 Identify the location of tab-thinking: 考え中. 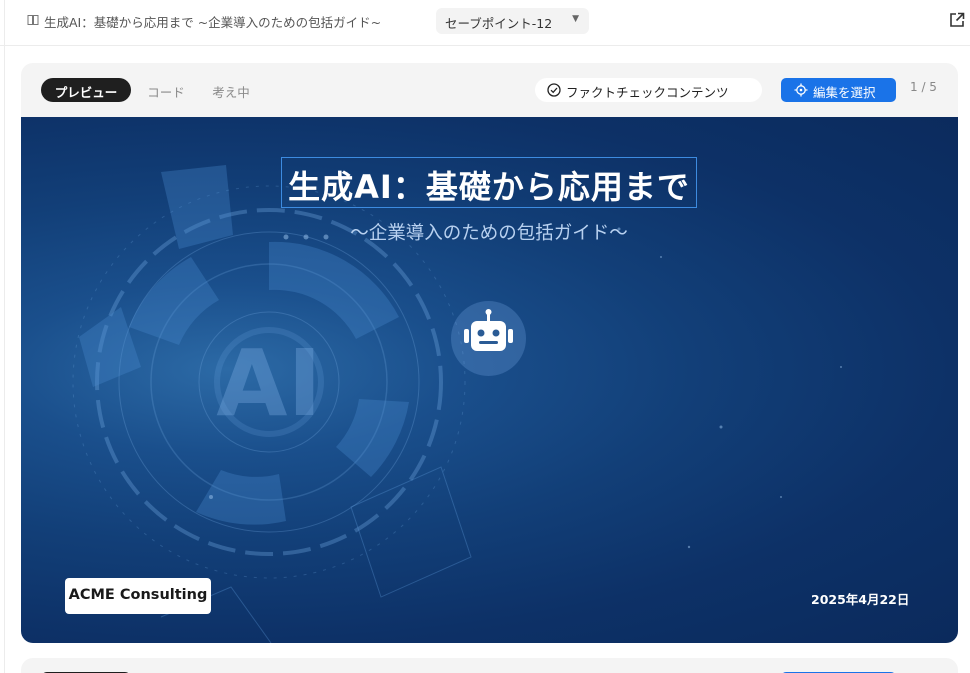
(231, 90).